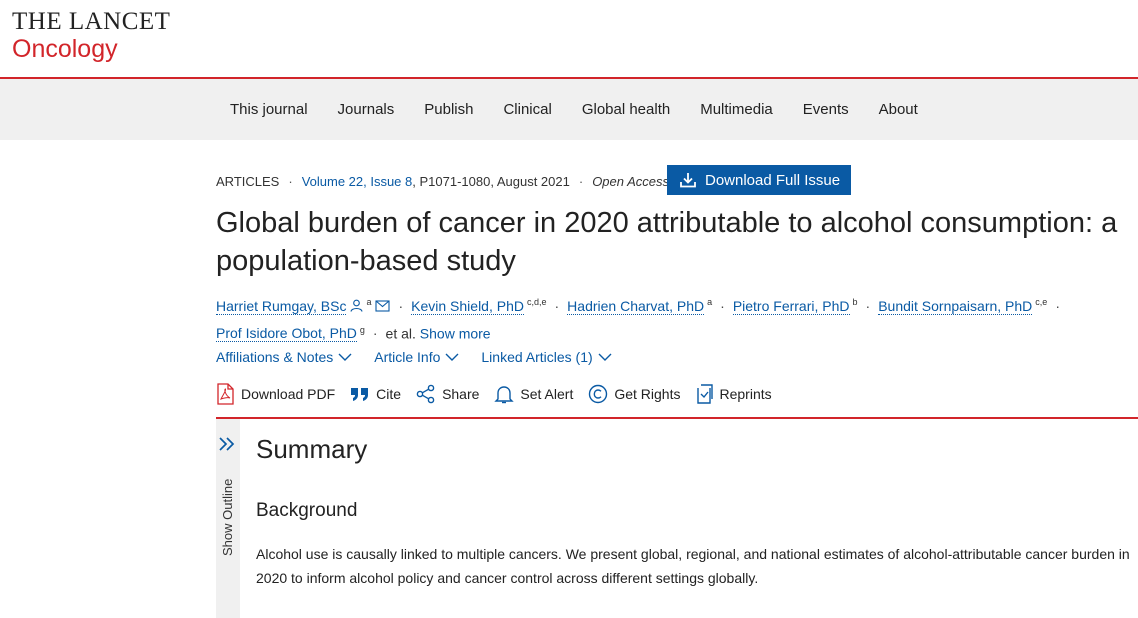 The image size is (1138, 618). Describe the element at coordinates (536, 302) in the screenshot. I see `author-affiliation: c,d,e` at that location.